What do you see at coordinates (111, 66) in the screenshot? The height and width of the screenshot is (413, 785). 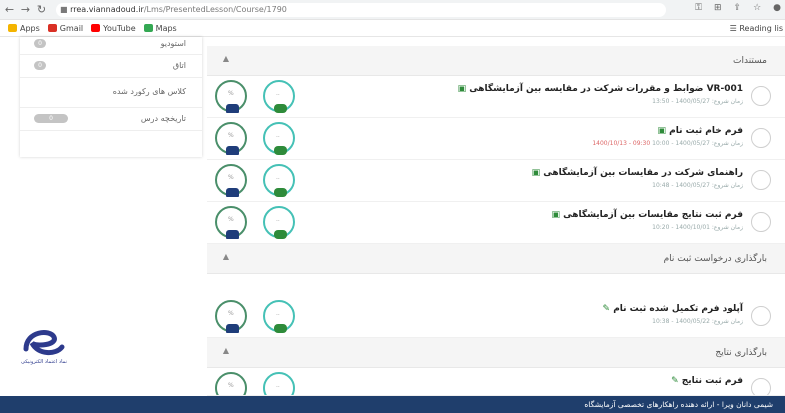 I see `sidebar-item-room: 0 اتاق` at bounding box center [111, 66].